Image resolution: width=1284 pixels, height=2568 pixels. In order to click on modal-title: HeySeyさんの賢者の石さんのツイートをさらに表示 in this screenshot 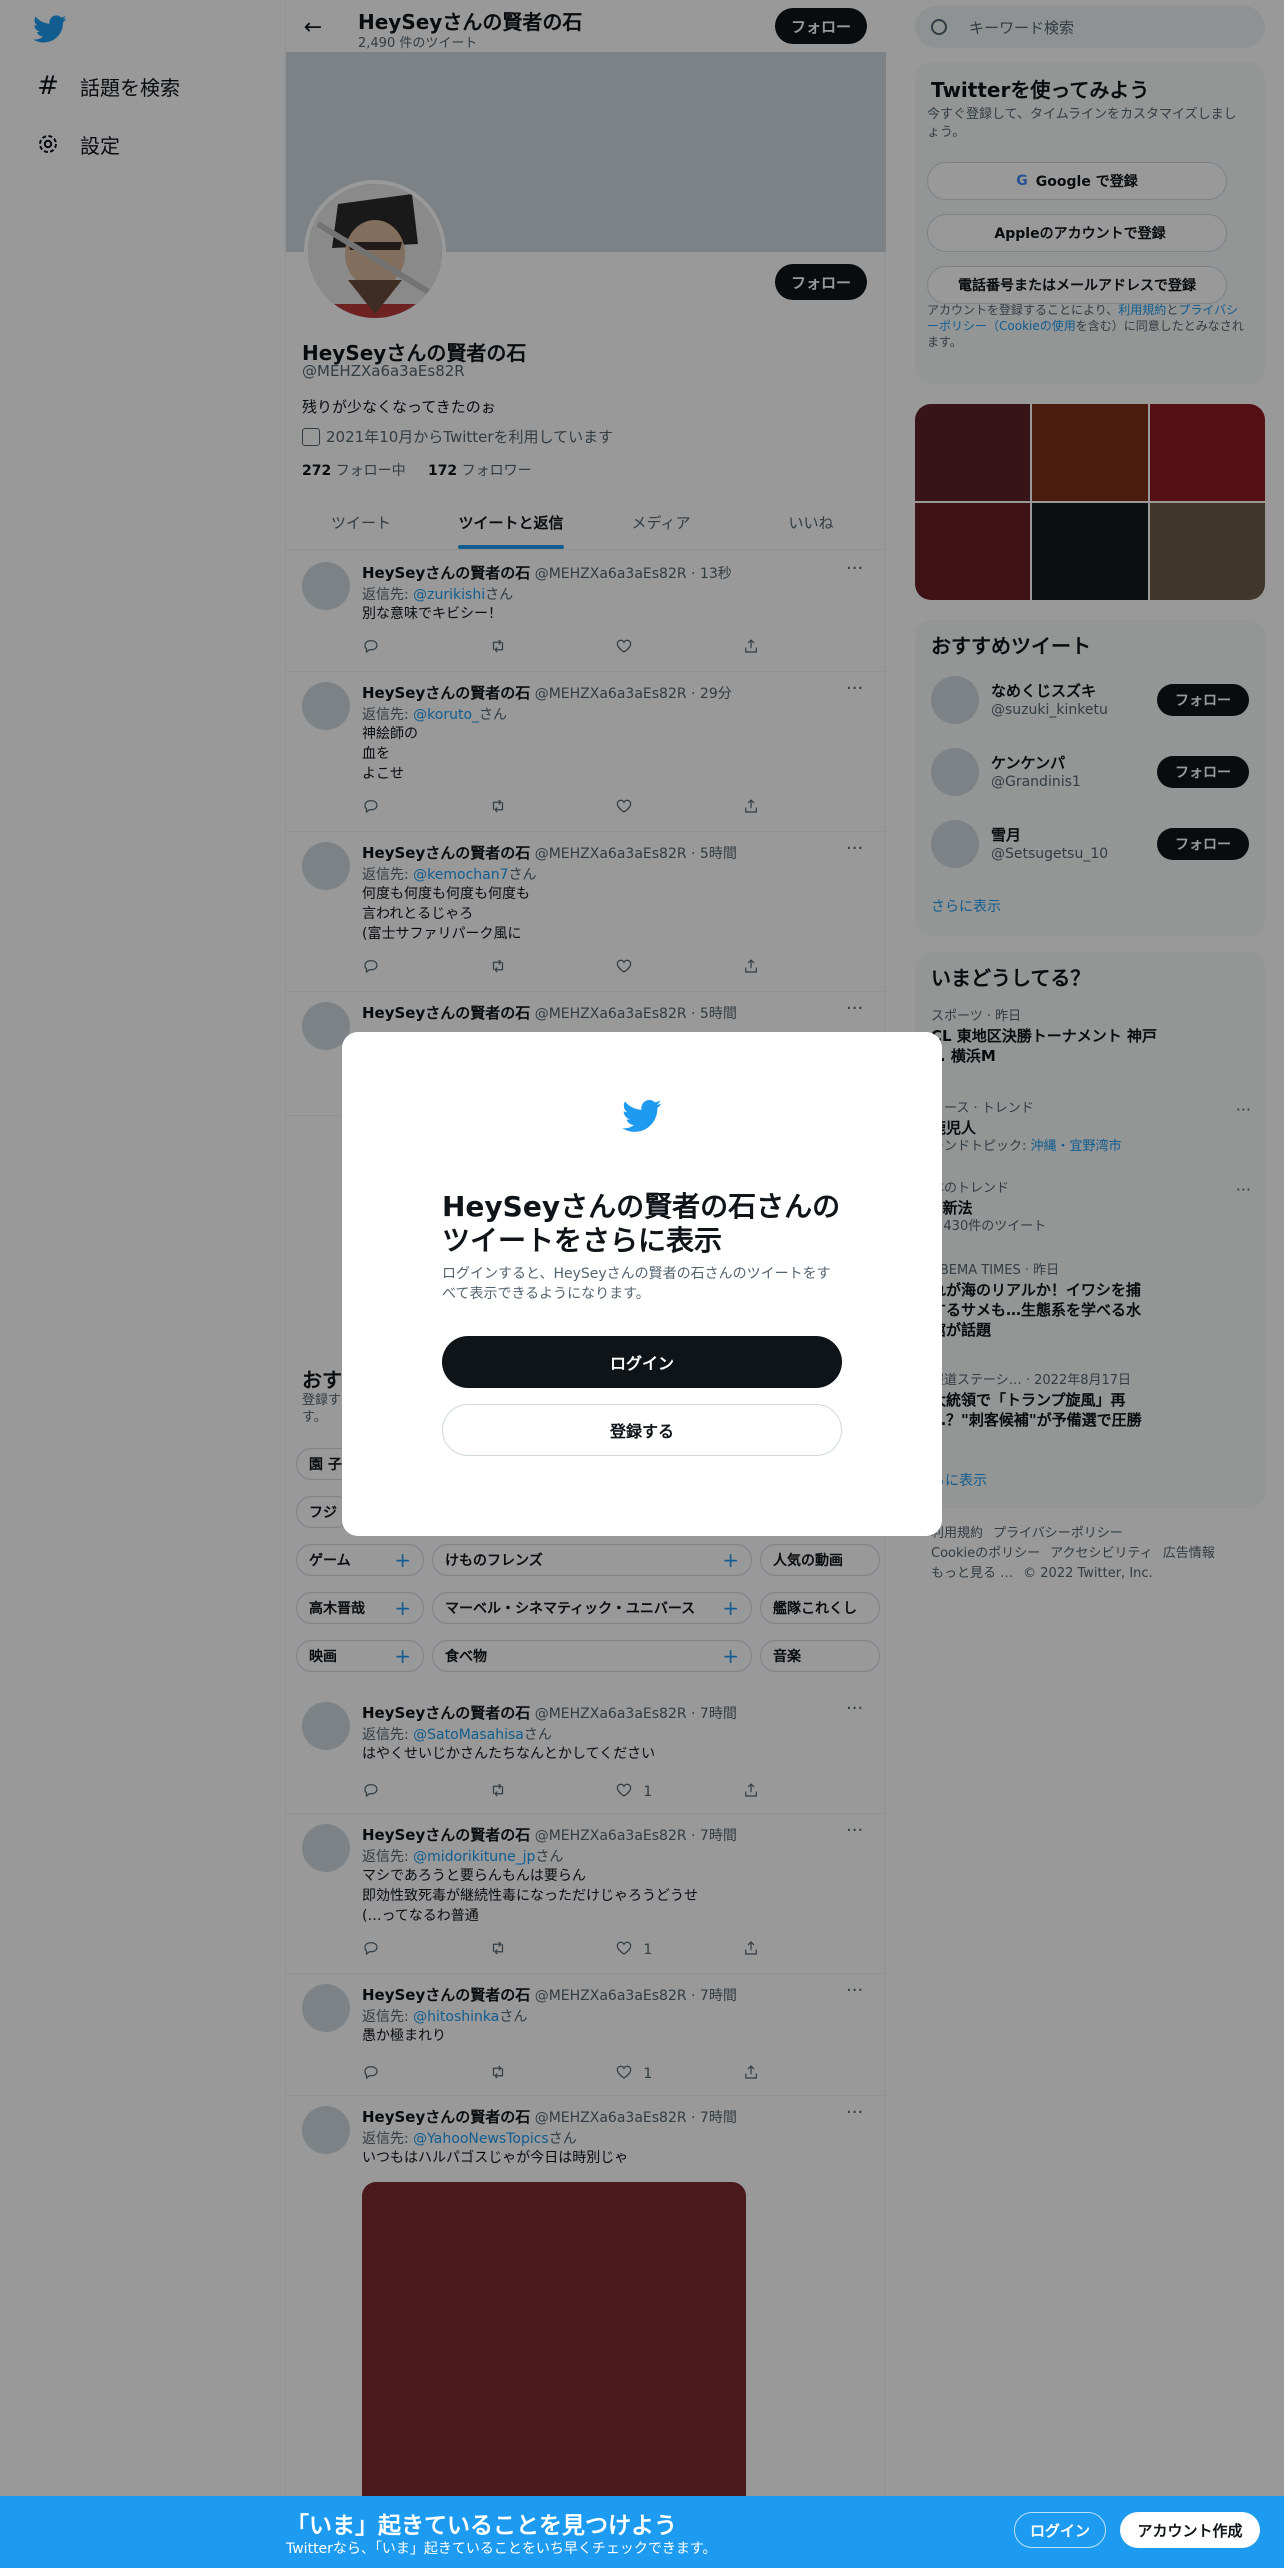, I will do `click(641, 1223)`.